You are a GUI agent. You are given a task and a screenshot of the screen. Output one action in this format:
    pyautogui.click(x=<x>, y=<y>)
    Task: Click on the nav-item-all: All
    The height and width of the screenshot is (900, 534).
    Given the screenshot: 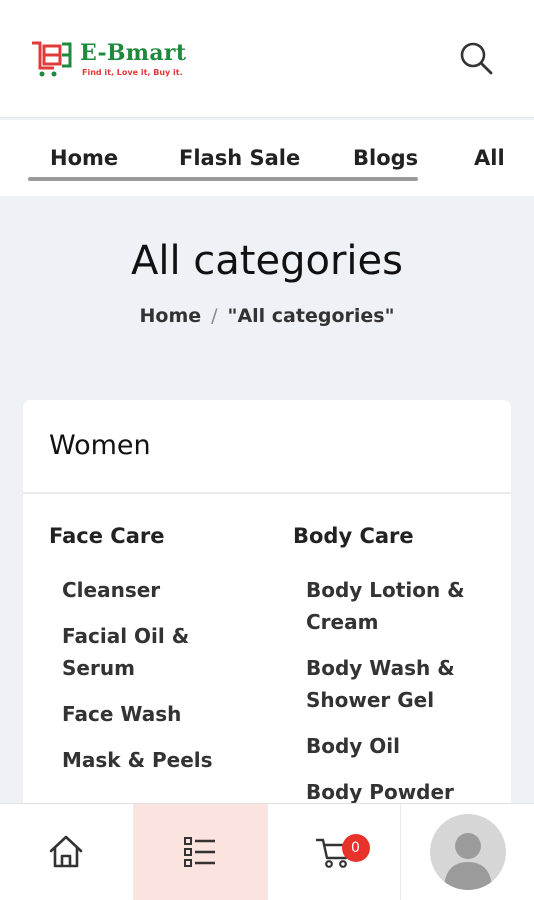 What is the action you would take?
    pyautogui.click(x=489, y=158)
    